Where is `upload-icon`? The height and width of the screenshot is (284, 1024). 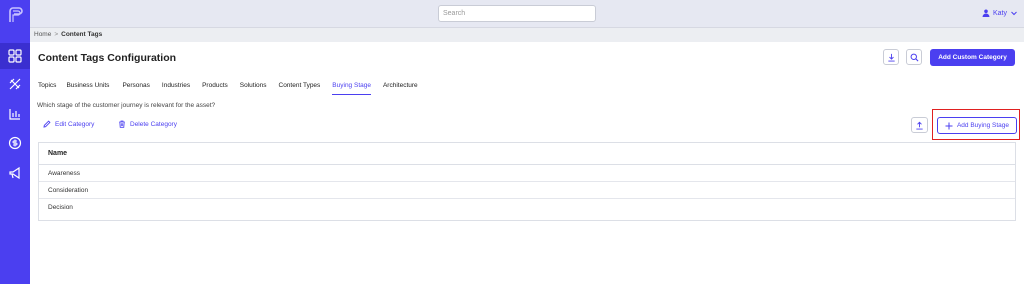
upload-icon is located at coordinates (919, 125).